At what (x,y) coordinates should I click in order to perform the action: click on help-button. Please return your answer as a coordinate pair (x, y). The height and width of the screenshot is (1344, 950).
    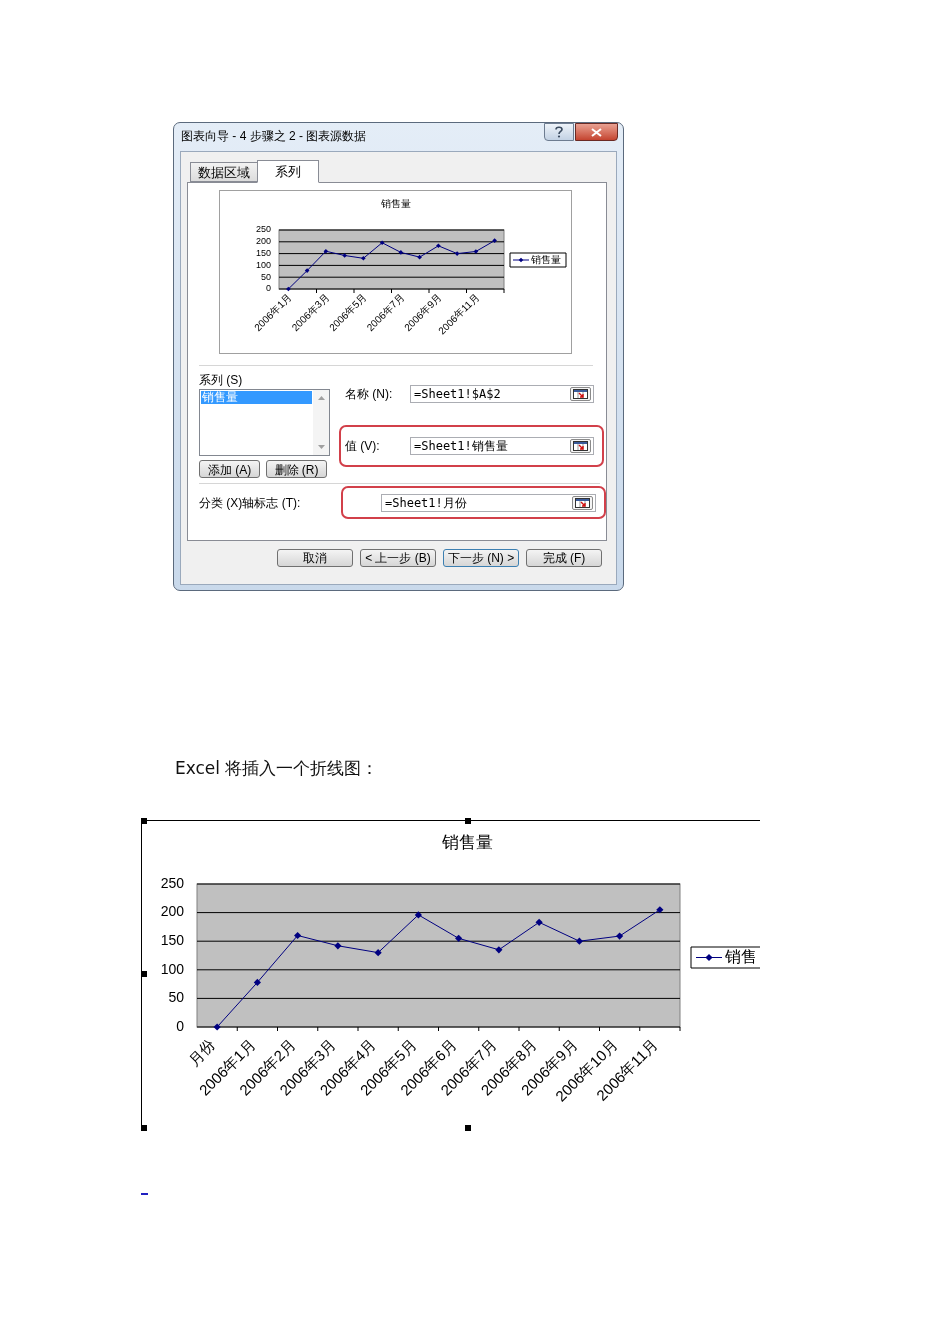
    Looking at the image, I should click on (559, 132).